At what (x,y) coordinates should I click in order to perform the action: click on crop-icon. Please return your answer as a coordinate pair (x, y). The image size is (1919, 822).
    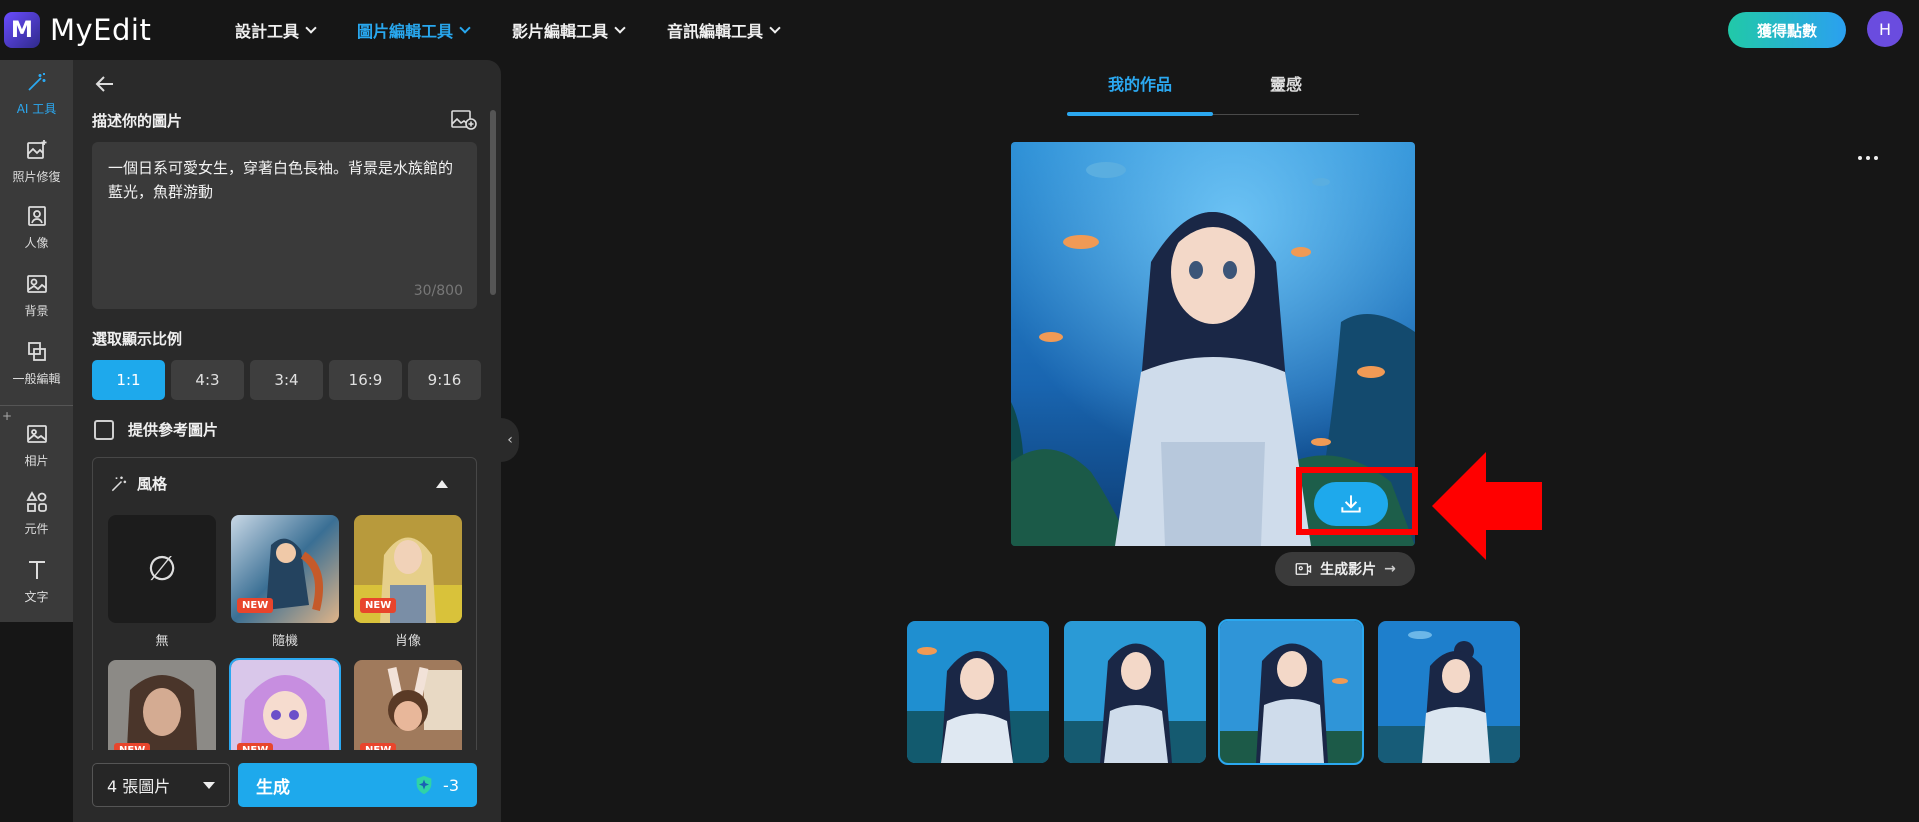
    Looking at the image, I should click on (36, 351).